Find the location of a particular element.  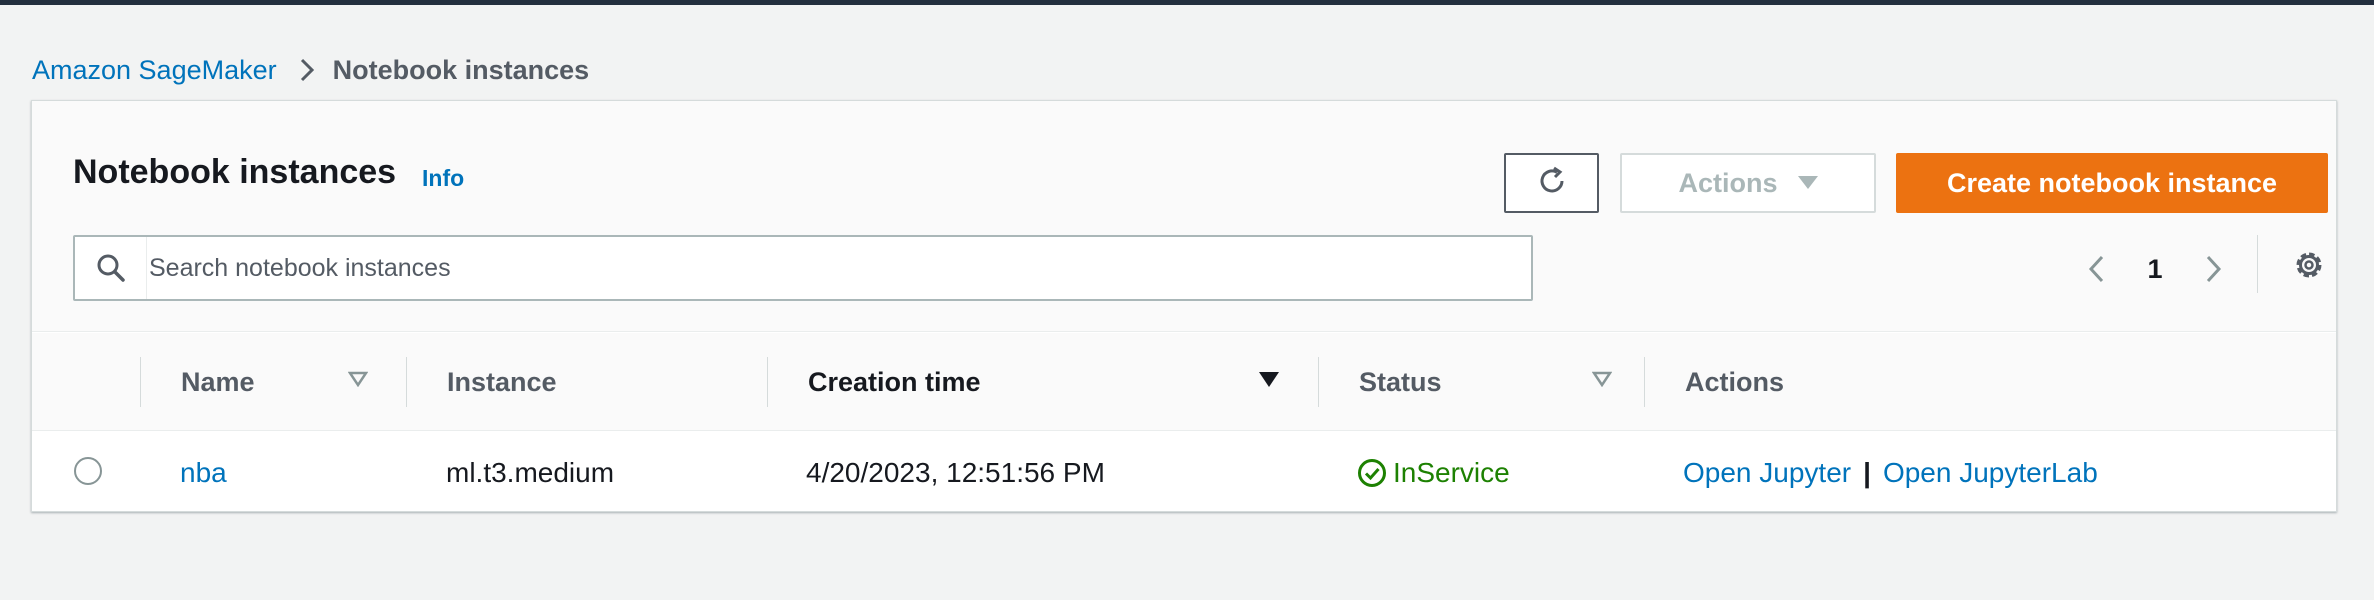

info-link: Info is located at coordinates (443, 178).